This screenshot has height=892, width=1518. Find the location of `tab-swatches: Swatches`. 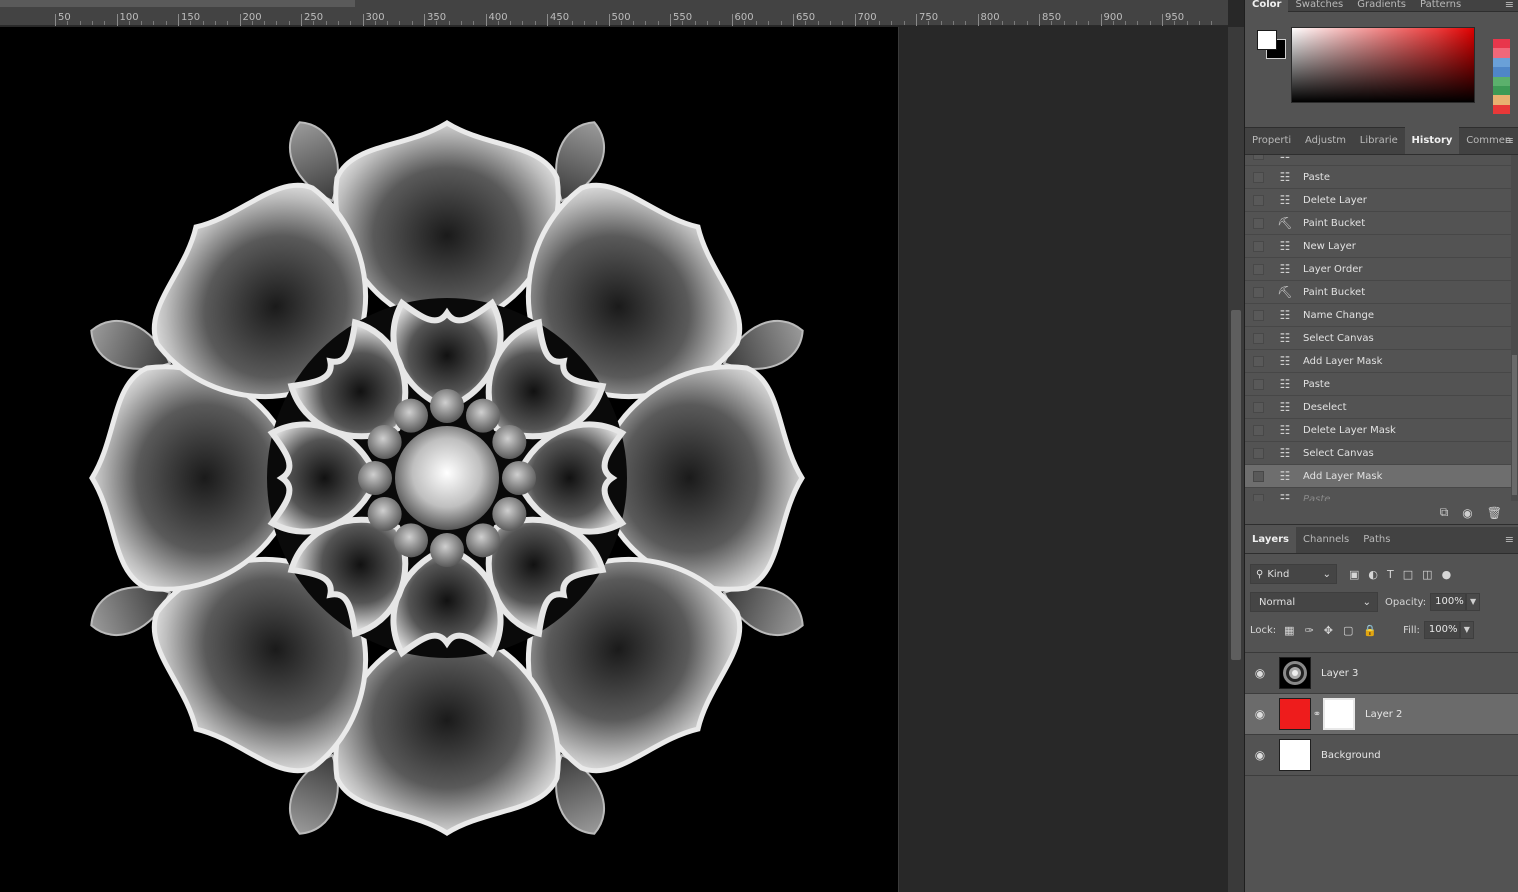

tab-swatches: Swatches is located at coordinates (1319, 6).